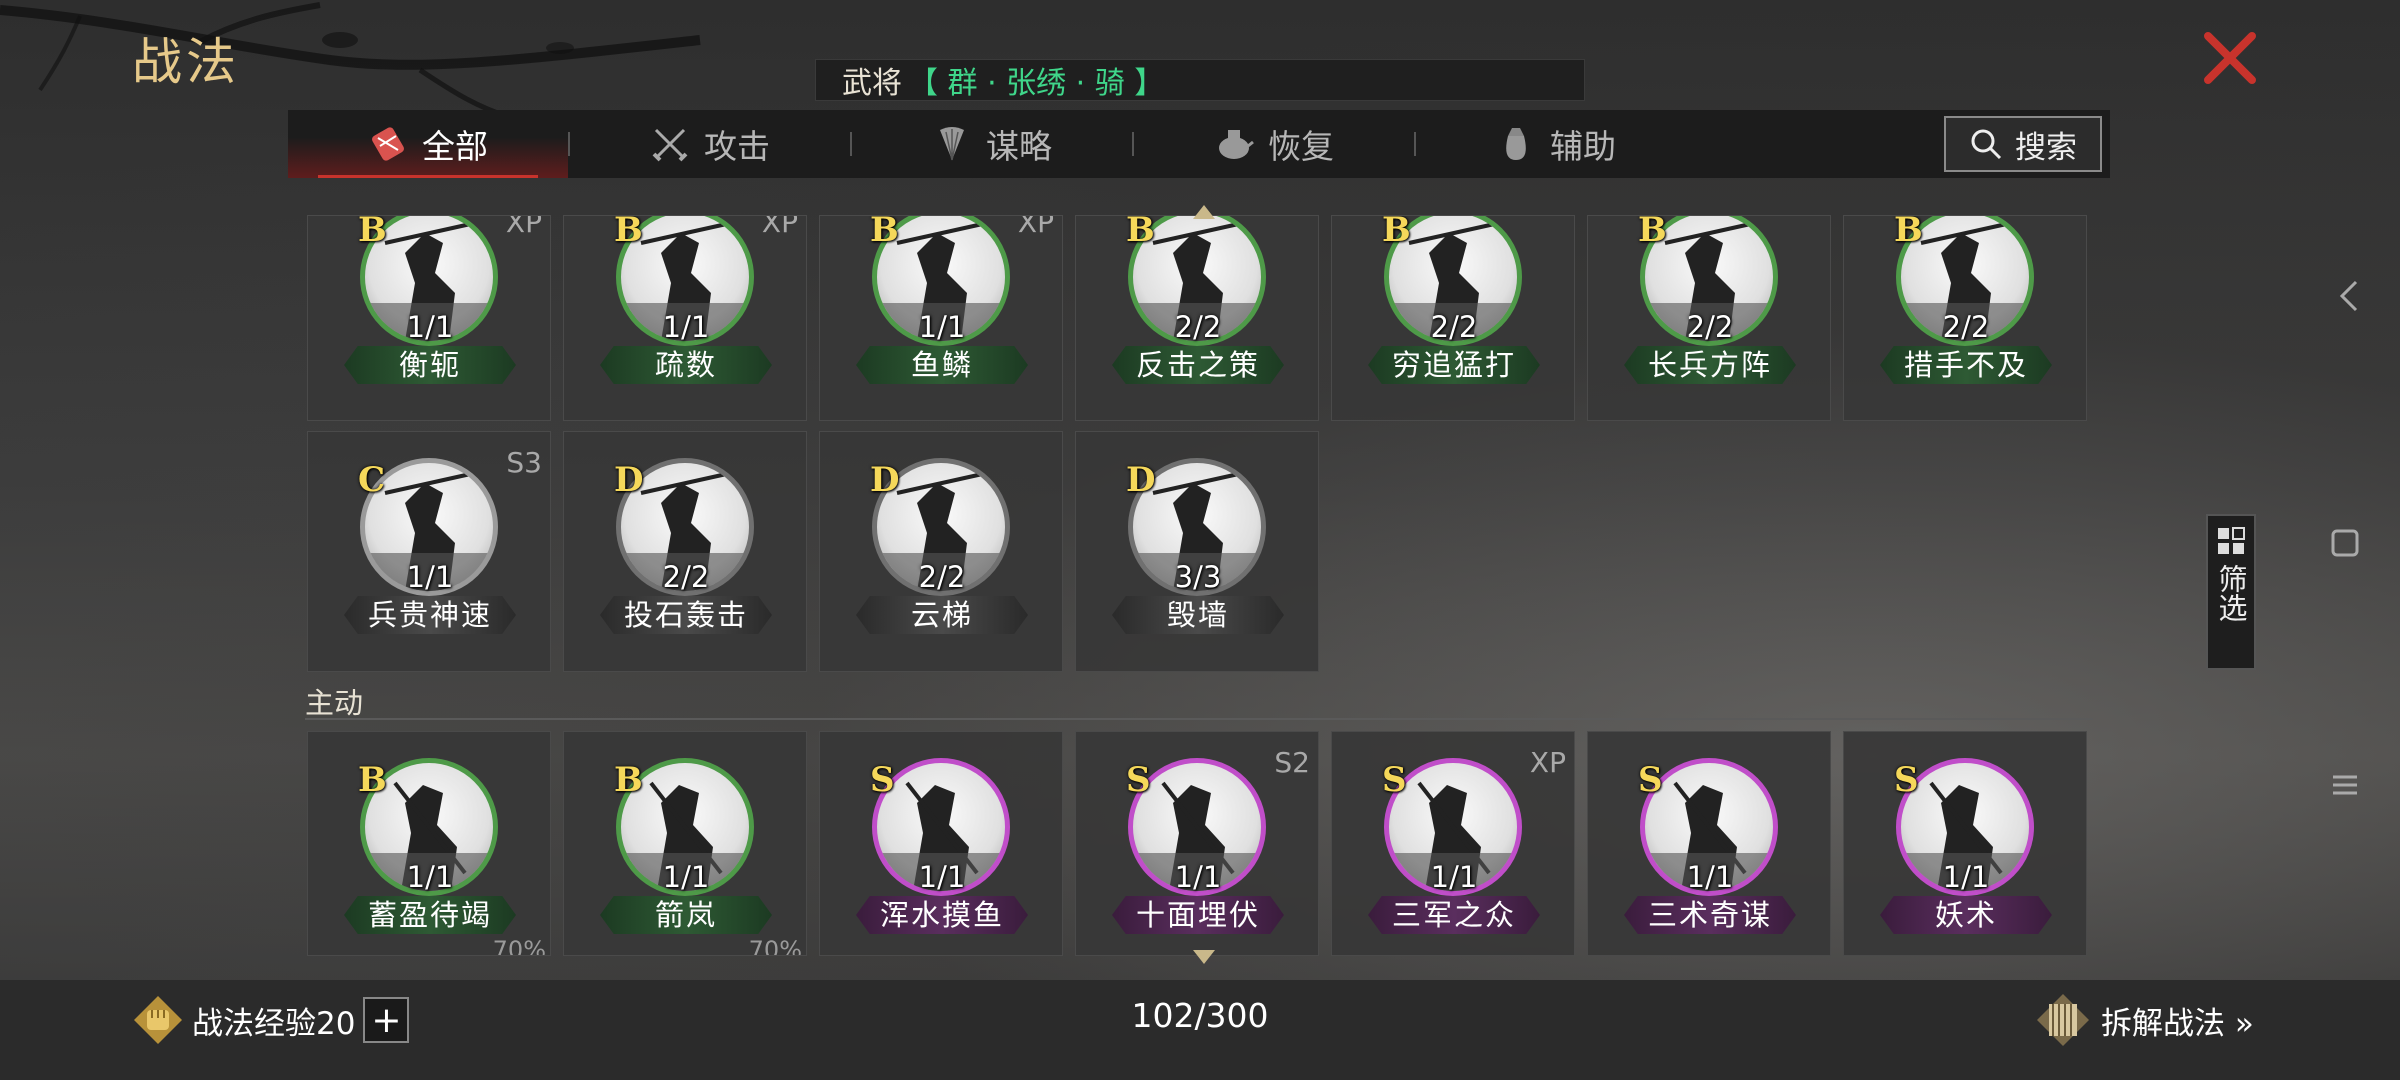 This screenshot has width=2400, height=1080. What do you see at coordinates (942, 915) in the screenshot?
I see `skill-name: 浑水摸鱼` at bounding box center [942, 915].